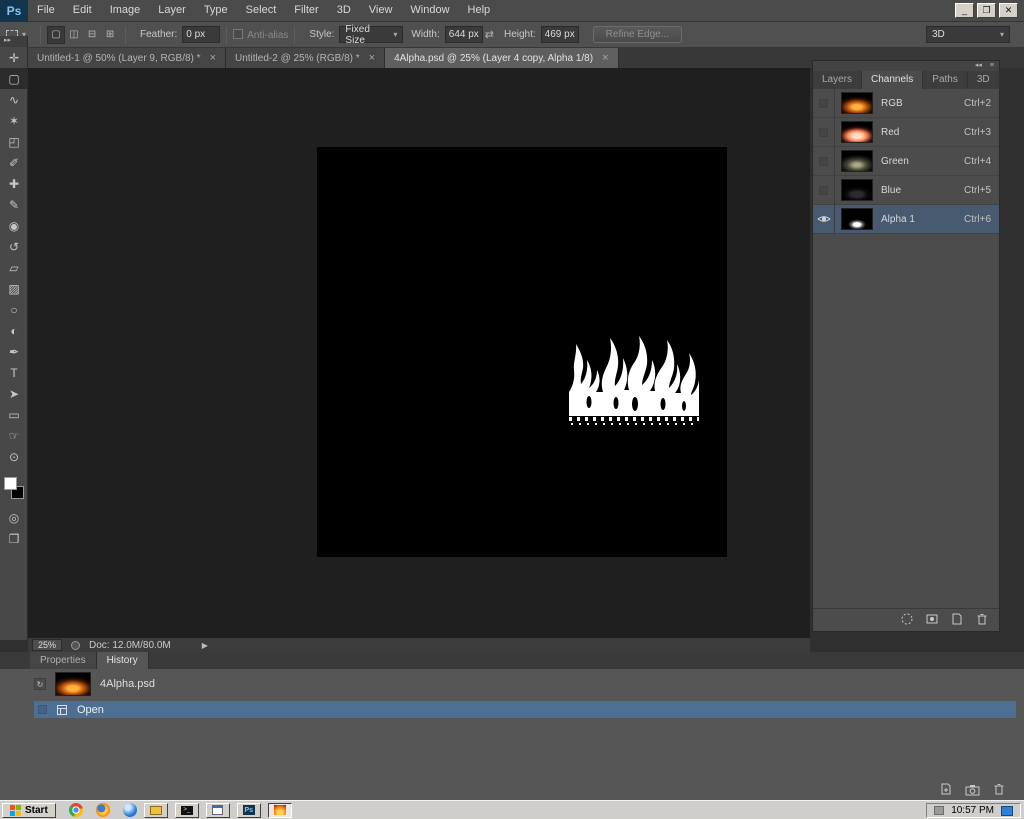 The height and width of the screenshot is (819, 1024). Describe the element at coordinates (14, 351) in the screenshot. I see `pen-tool: ✒` at that location.